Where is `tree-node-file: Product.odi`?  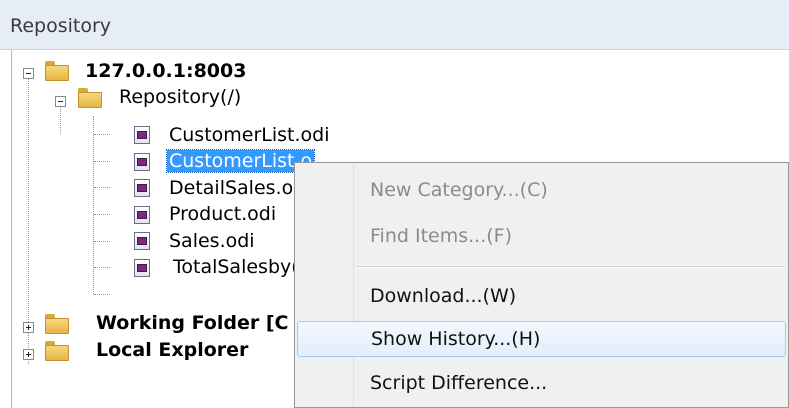
tree-node-file: Product.odi is located at coordinates (222, 214).